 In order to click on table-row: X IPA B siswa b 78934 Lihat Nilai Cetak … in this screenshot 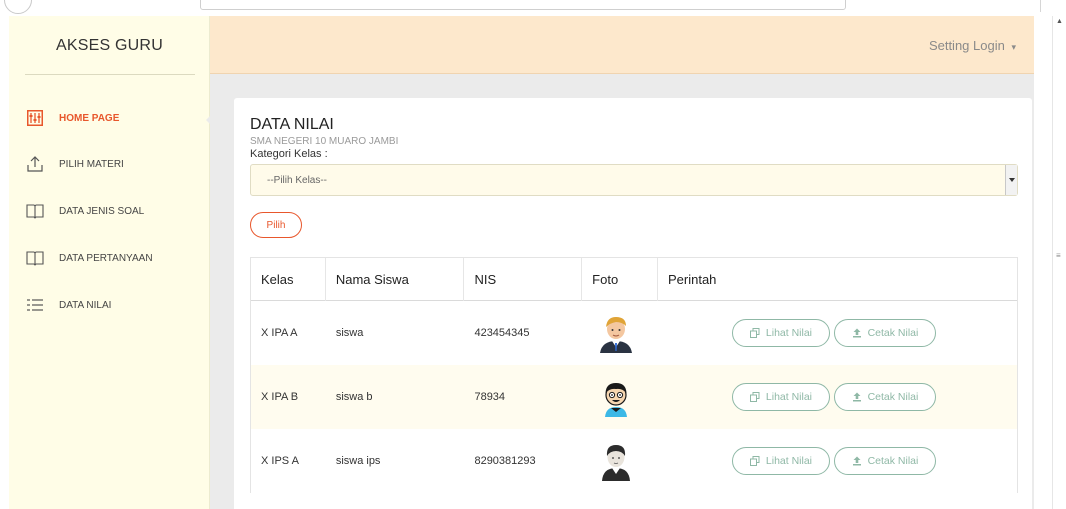, I will do `click(634, 397)`.